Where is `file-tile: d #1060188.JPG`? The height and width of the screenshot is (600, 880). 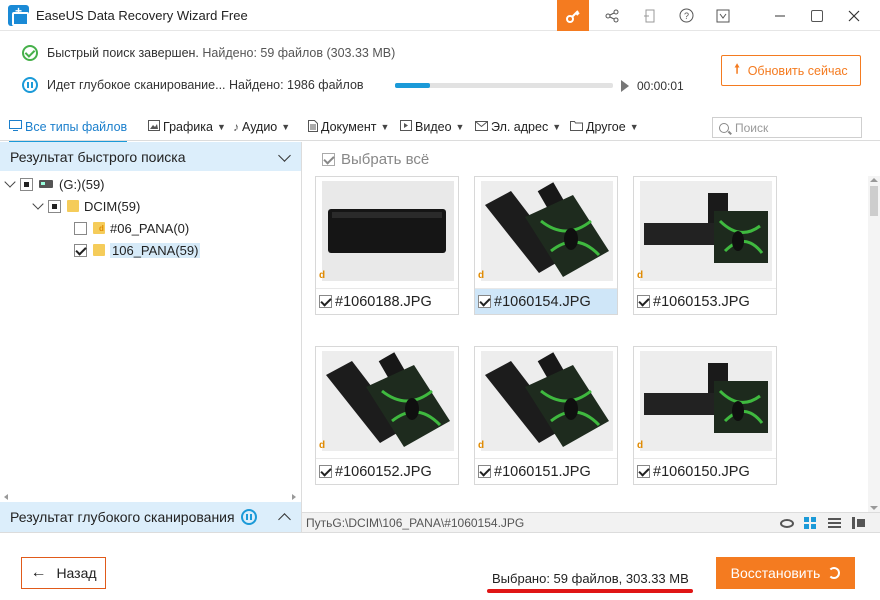
file-tile: d #1060188.JPG is located at coordinates (387, 245).